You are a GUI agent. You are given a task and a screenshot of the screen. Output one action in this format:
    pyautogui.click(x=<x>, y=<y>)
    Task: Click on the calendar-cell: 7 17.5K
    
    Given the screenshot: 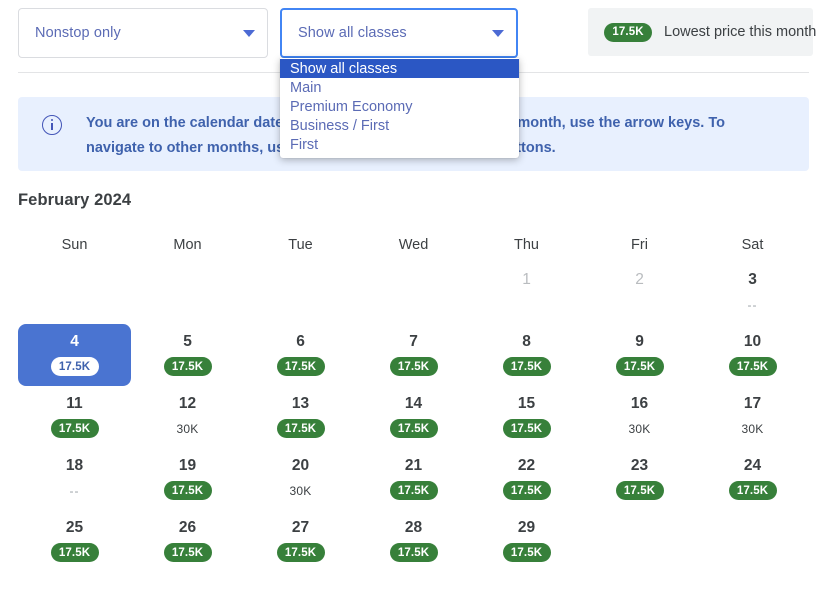 What is the action you would take?
    pyautogui.click(x=413, y=355)
    